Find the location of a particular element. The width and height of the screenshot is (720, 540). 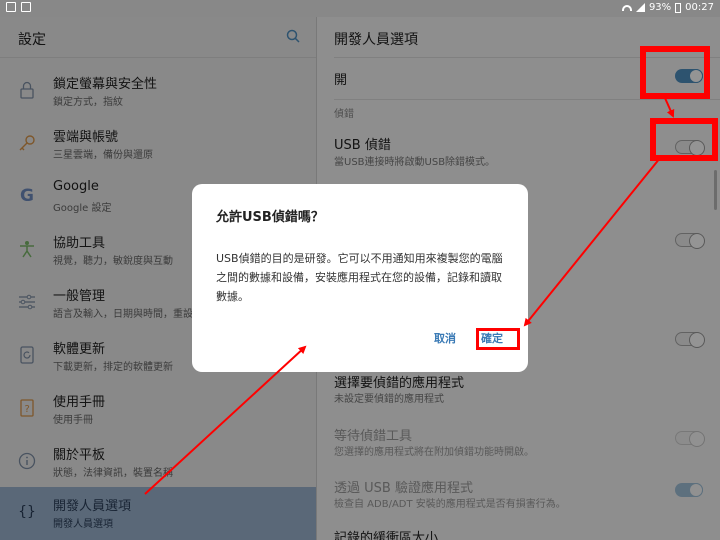

arrow-usb-to-ok is located at coordinates (592, 242).